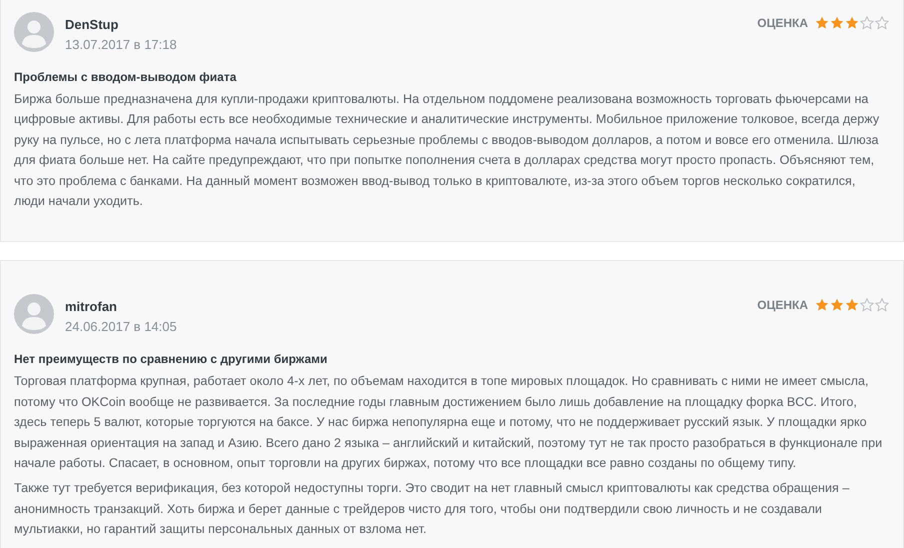 The width and height of the screenshot is (904, 548). Describe the element at coordinates (432, 509) in the screenshot. I see `review-text: Также тут требуется верификация, без которой недоступны торги. Это сводит на нет главный смысл криптовалюты как средства обращения – анонимность транзакций. Хоть биржа и берет данные с трейдеров чисто для того, чтобы они подтвердили свою личность и не создавали мультиакки, но гарантий защиты персональных данных от взлома нет.` at that location.